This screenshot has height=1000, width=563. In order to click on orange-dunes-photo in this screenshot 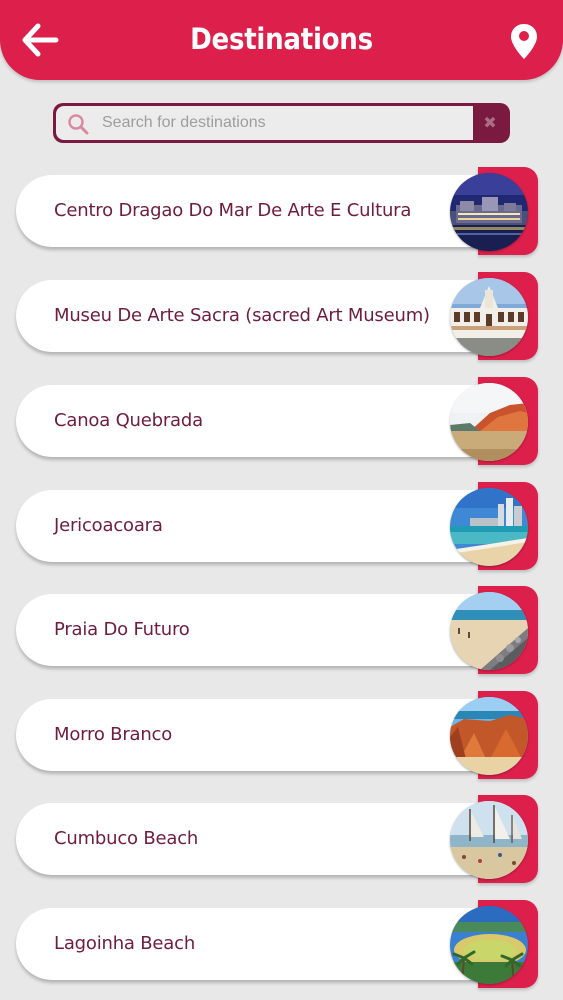, I will do `click(489, 736)`.